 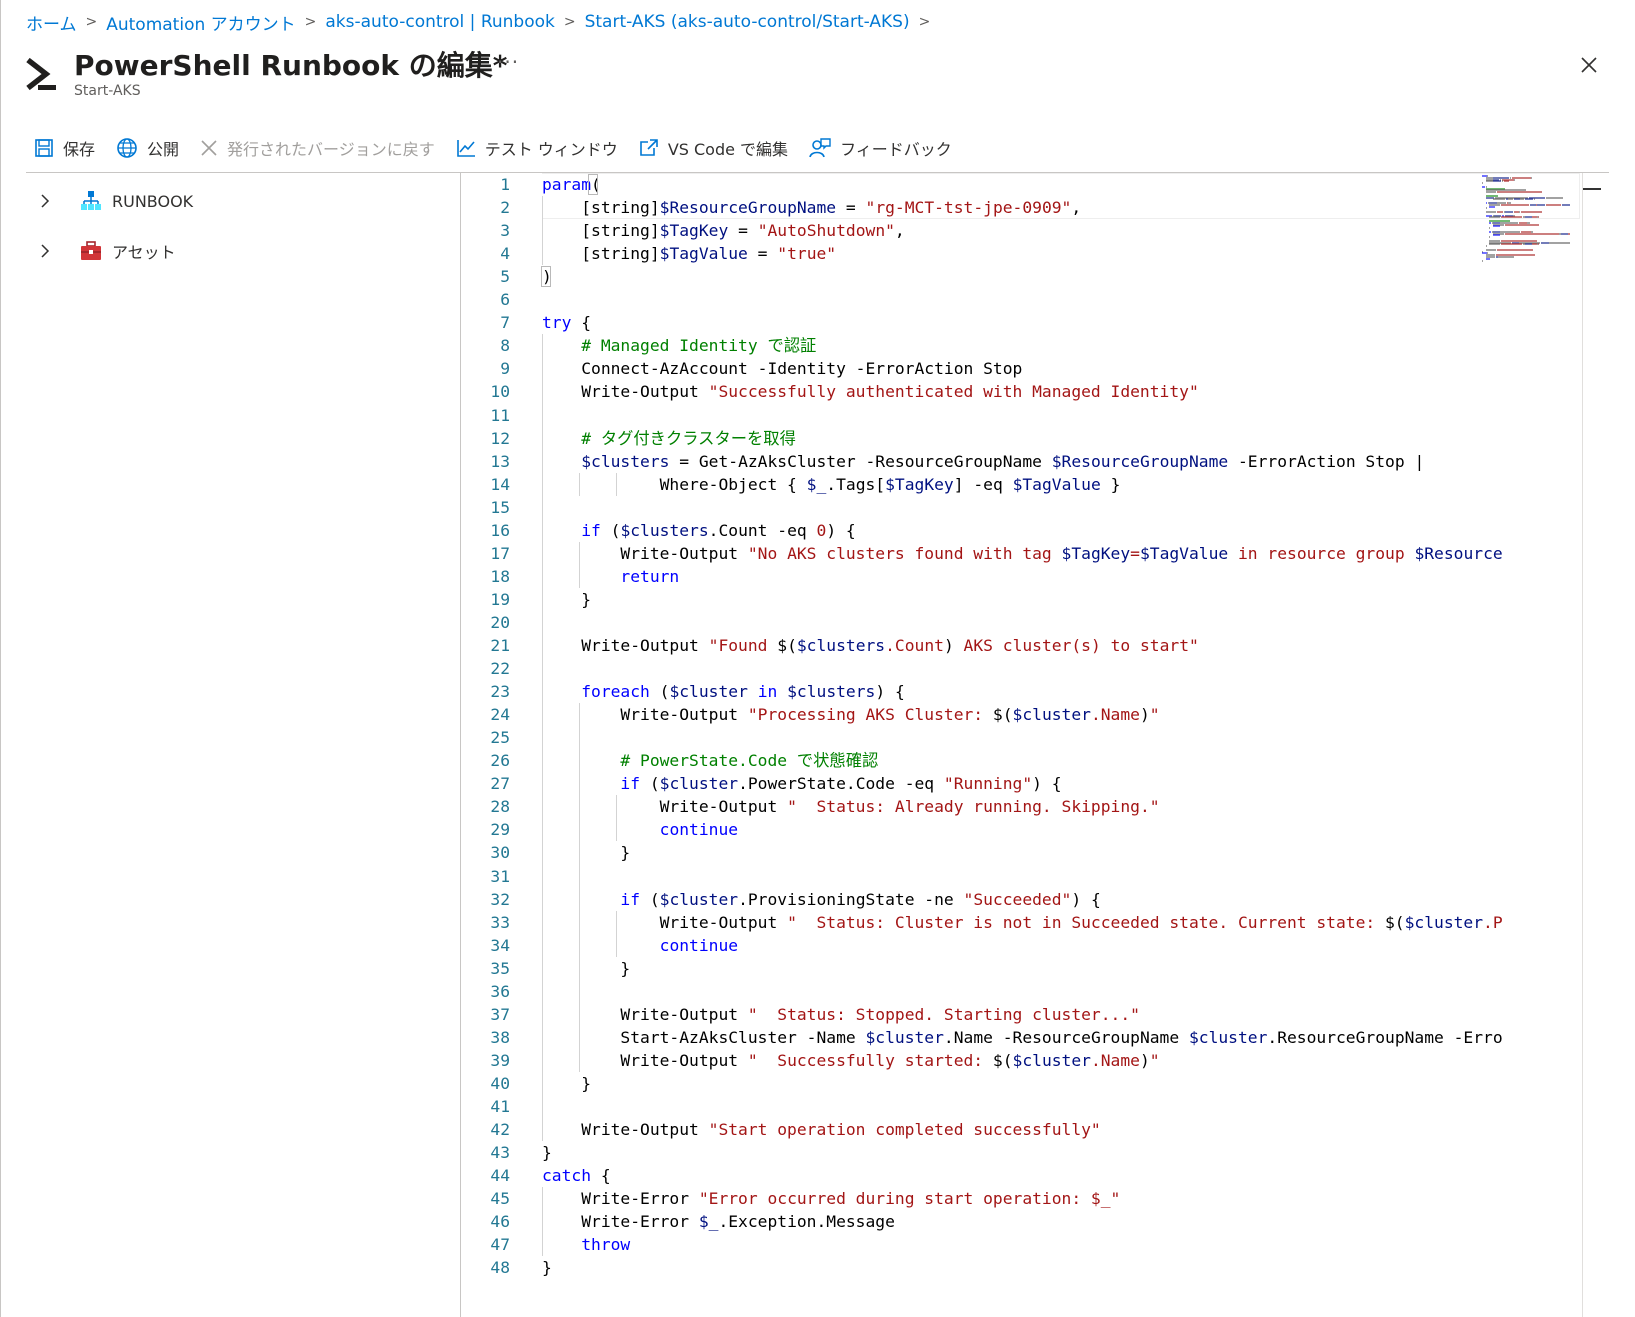 I want to click on code-text: [string]$TagValue = "true", so click(x=689, y=253).